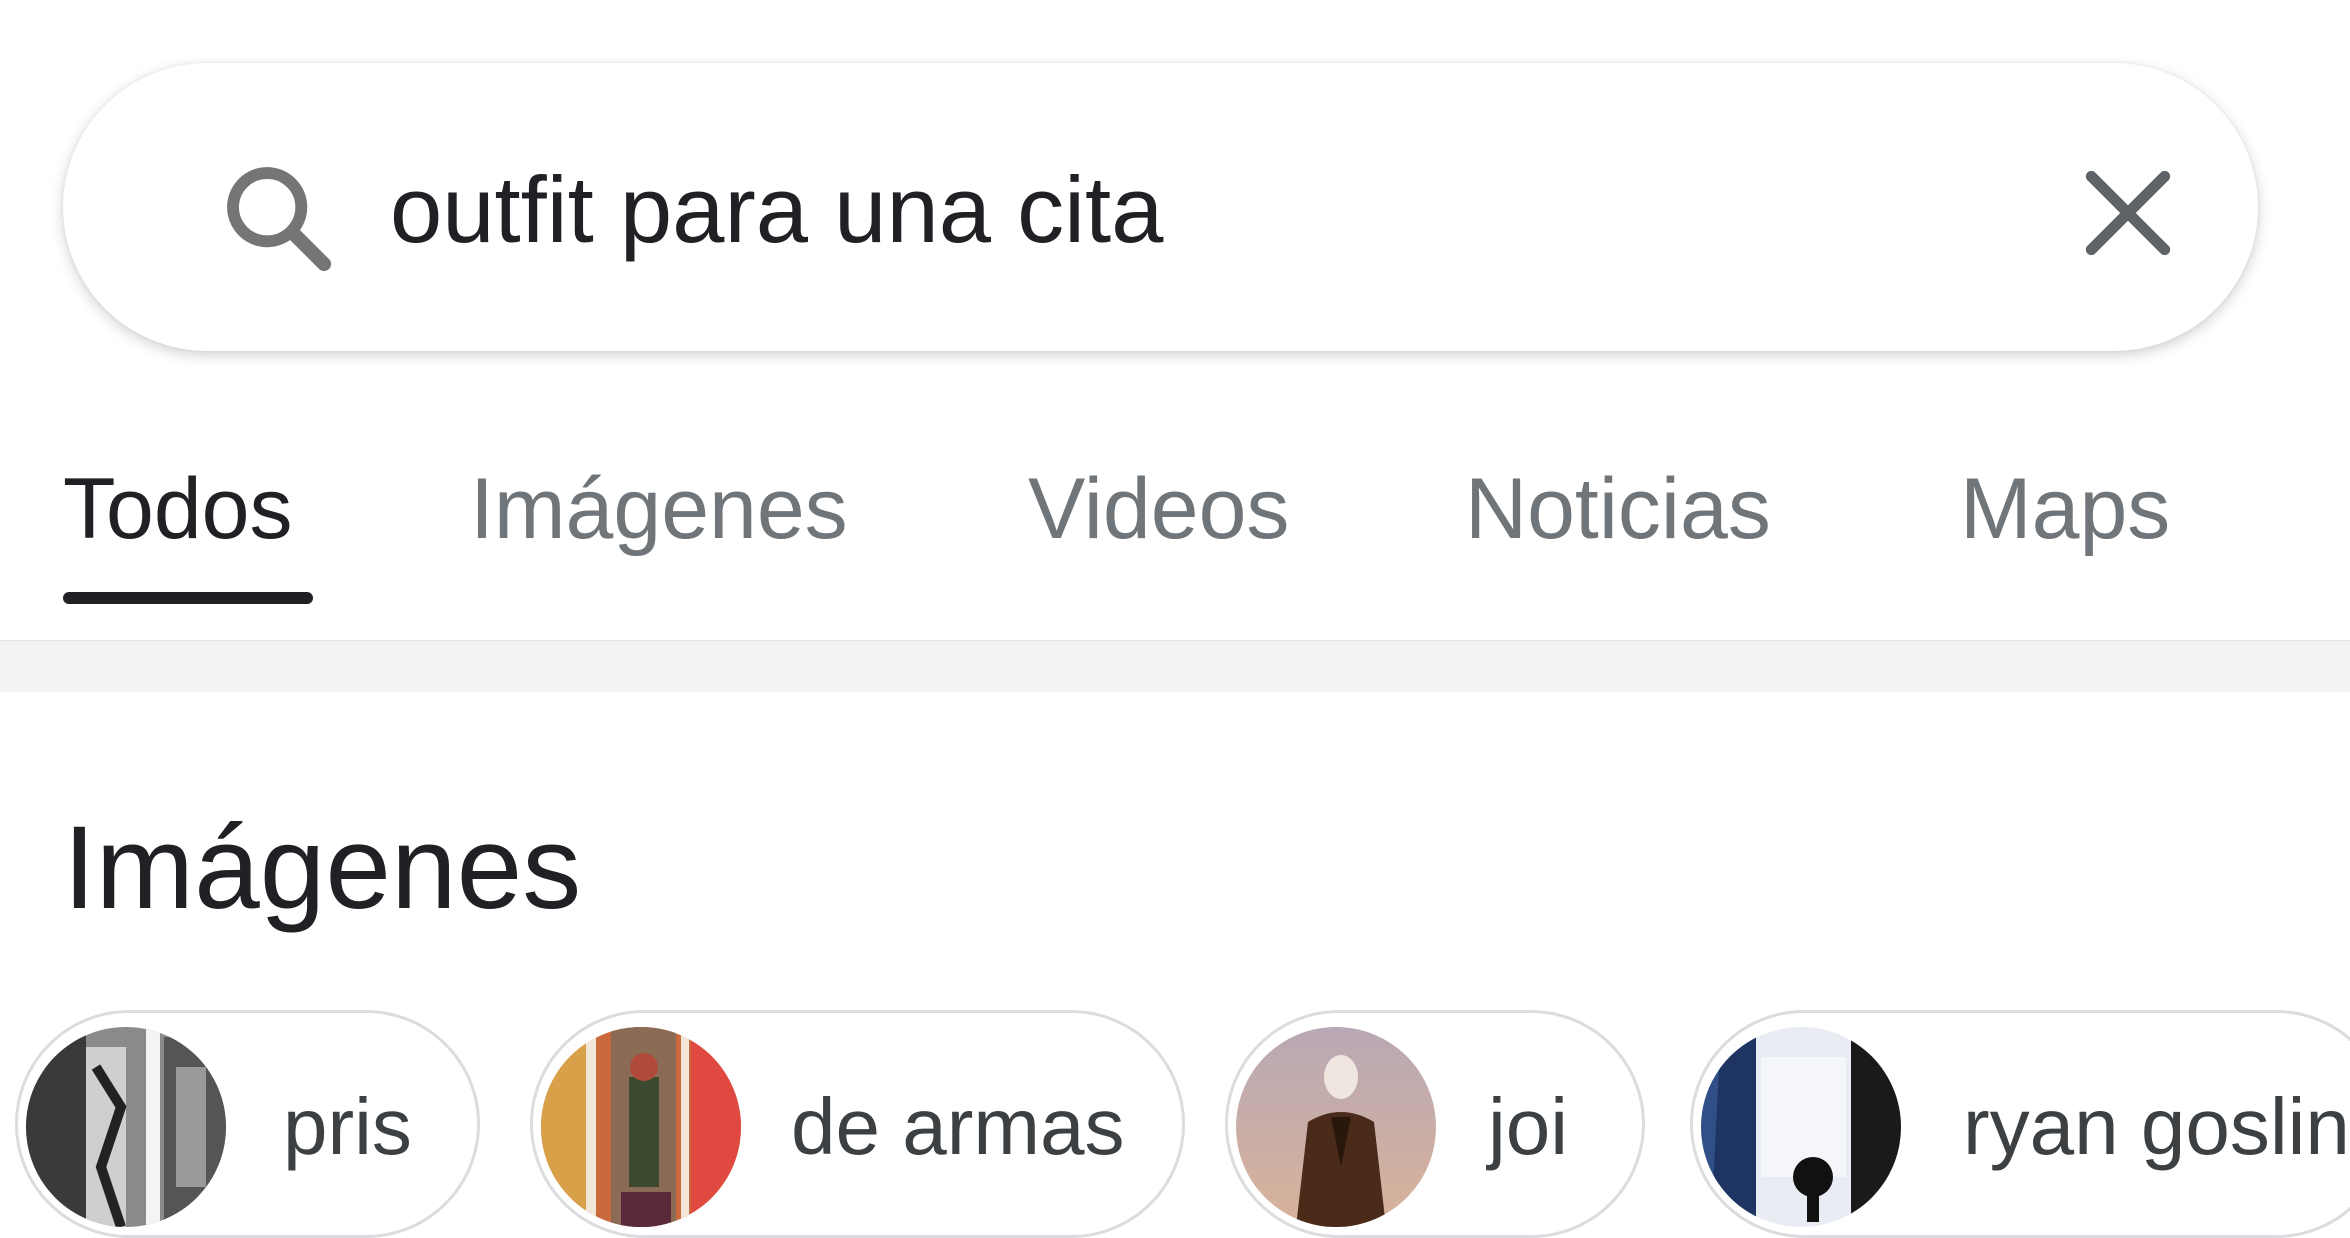  What do you see at coordinates (1190, 210) in the screenshot?
I see `search-input` at bounding box center [1190, 210].